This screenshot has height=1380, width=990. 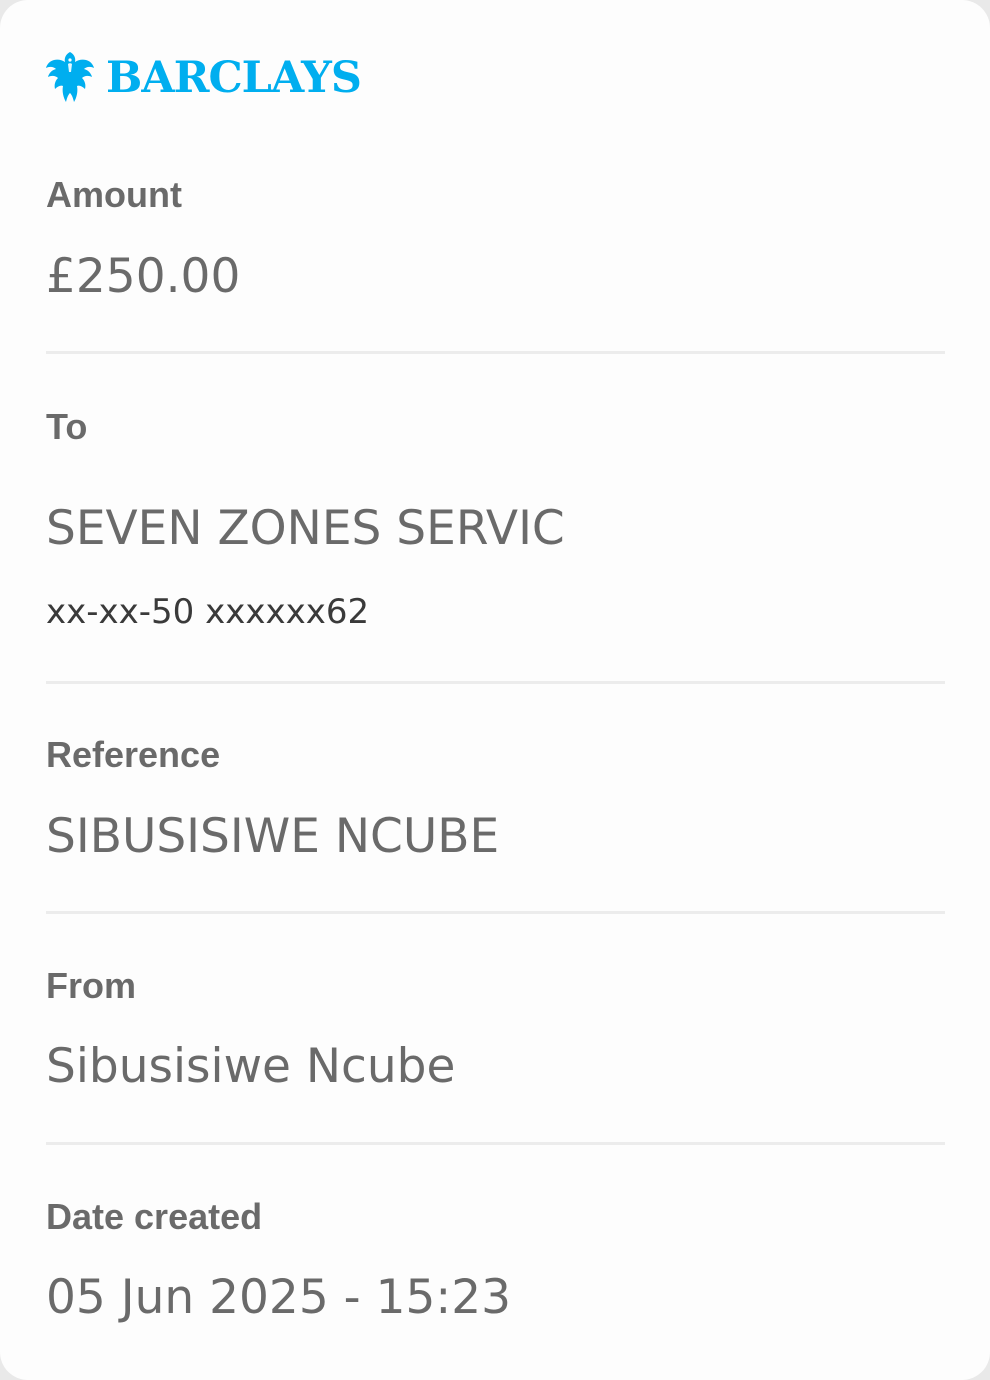 What do you see at coordinates (91, 985) in the screenshot?
I see `from-label: From` at bounding box center [91, 985].